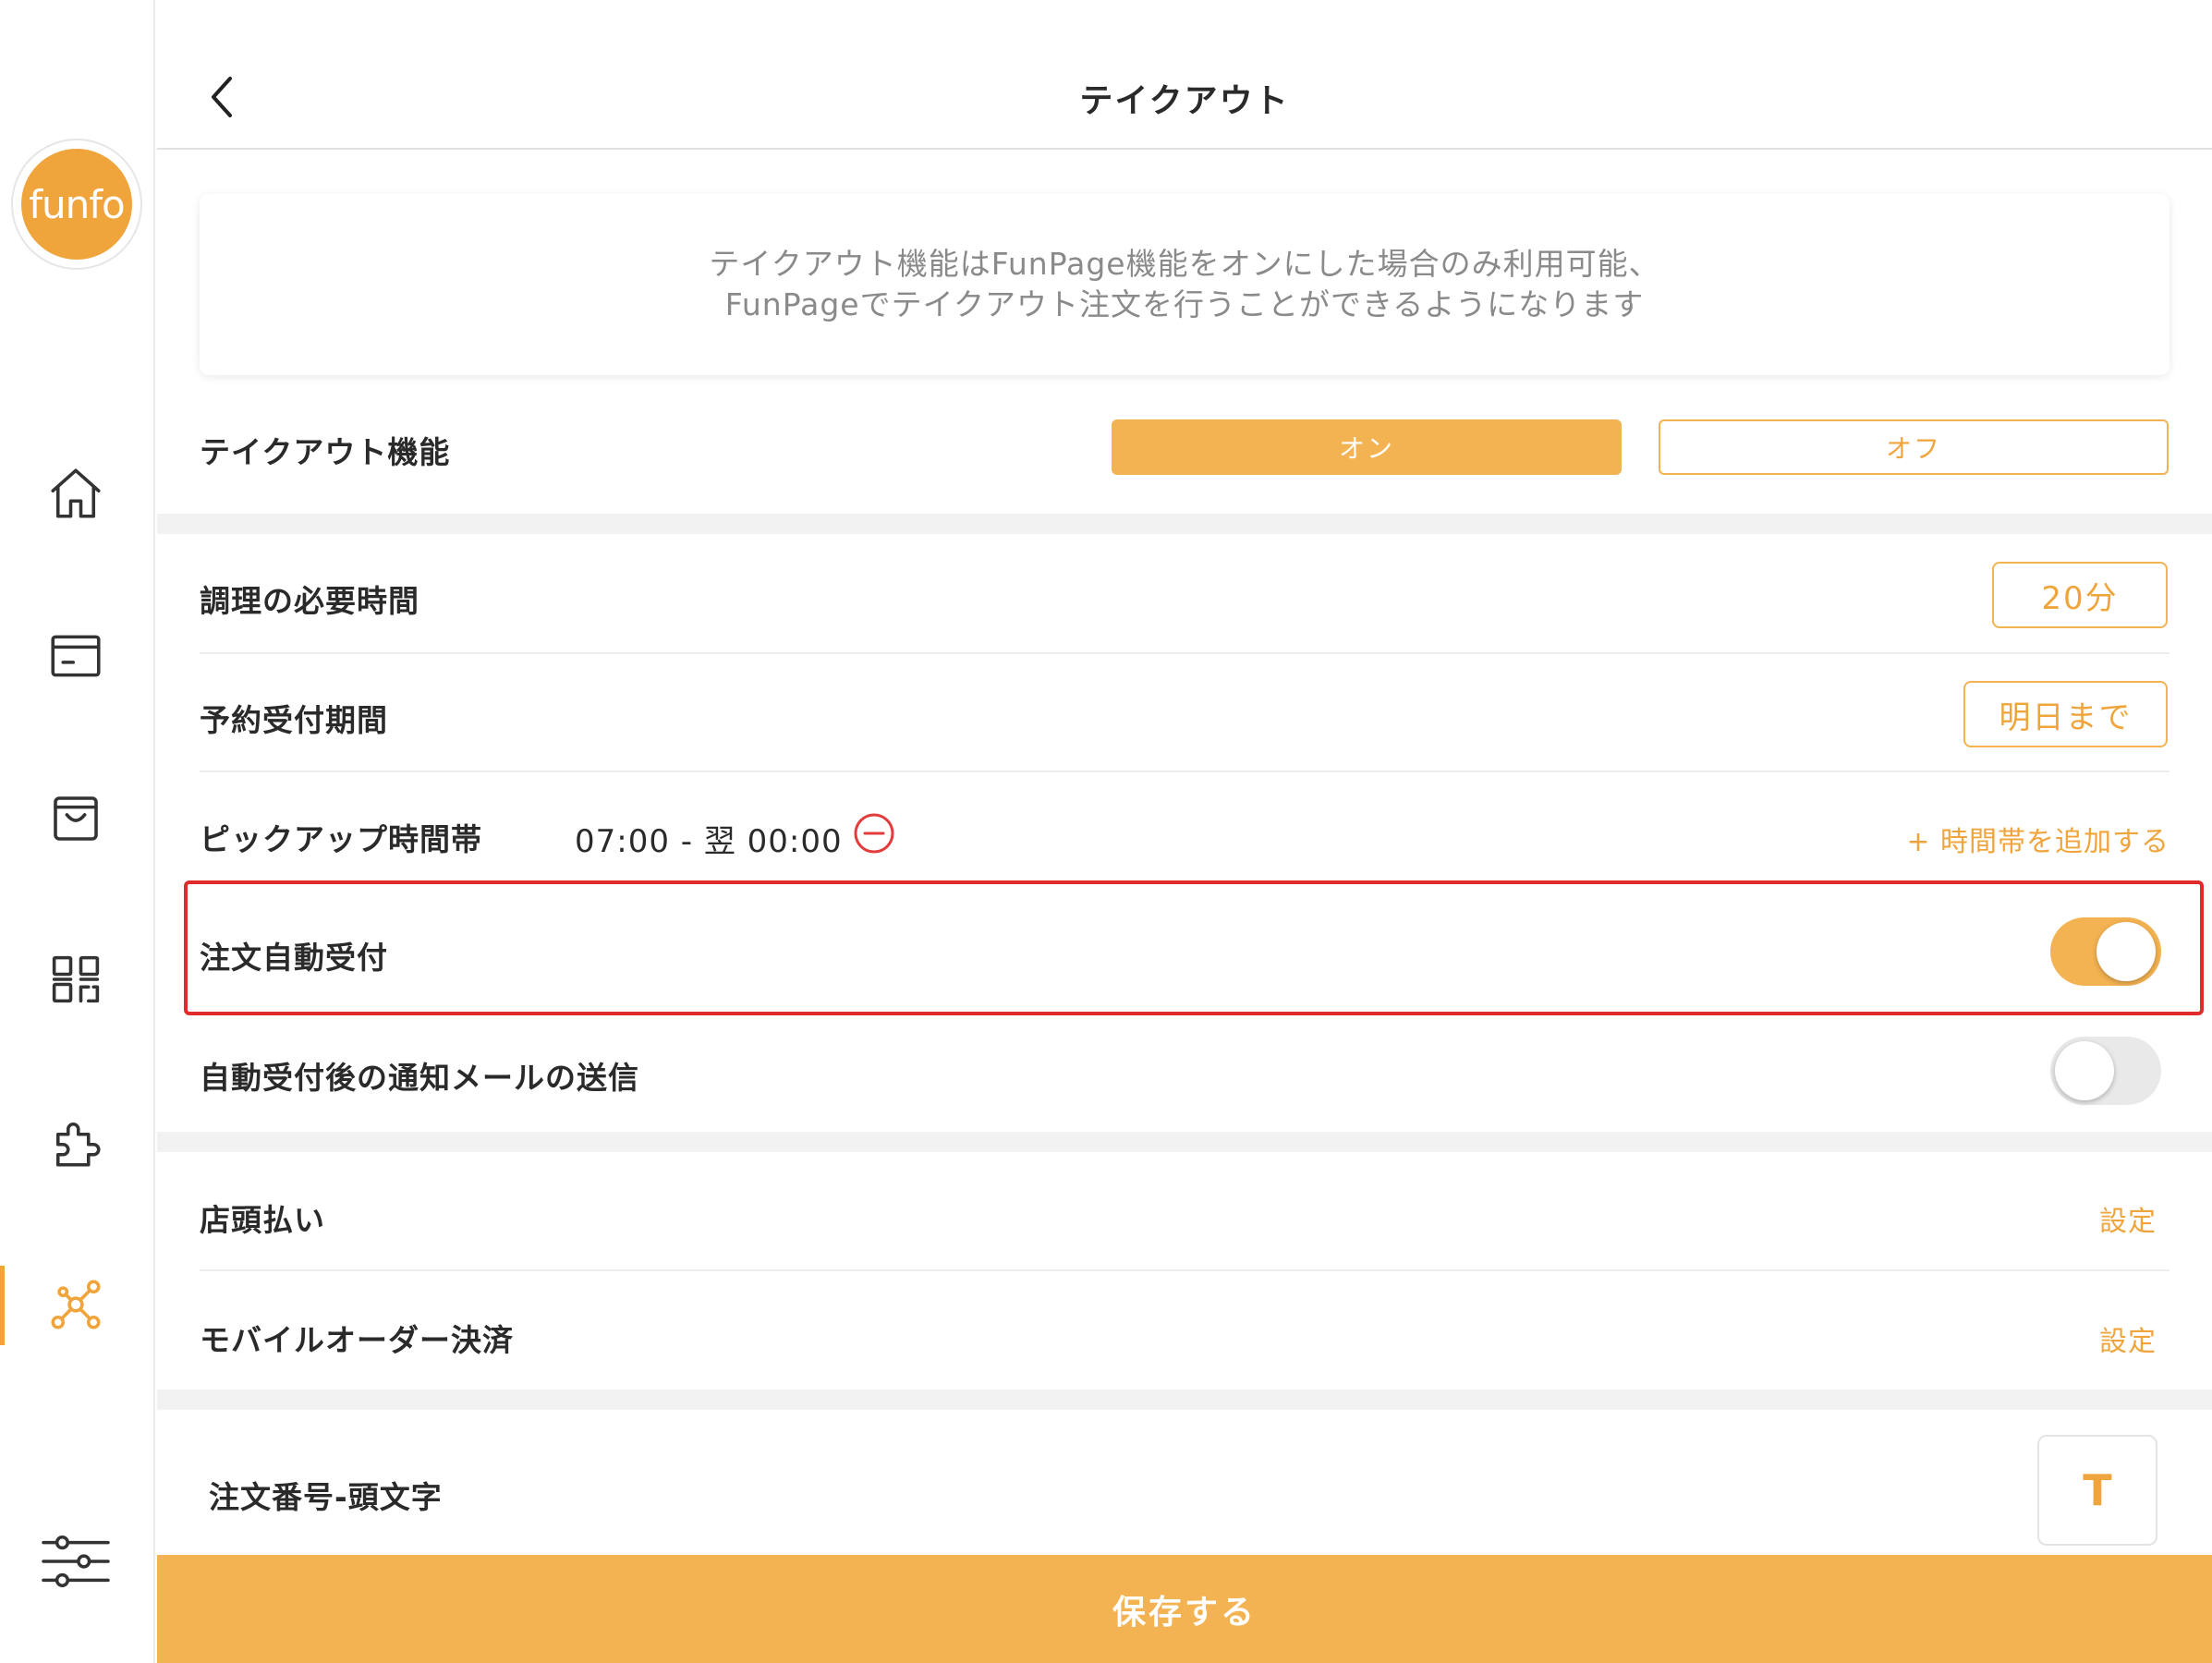 The width and height of the screenshot is (2212, 1663). I want to click on highlight-box, so click(1194, 947).